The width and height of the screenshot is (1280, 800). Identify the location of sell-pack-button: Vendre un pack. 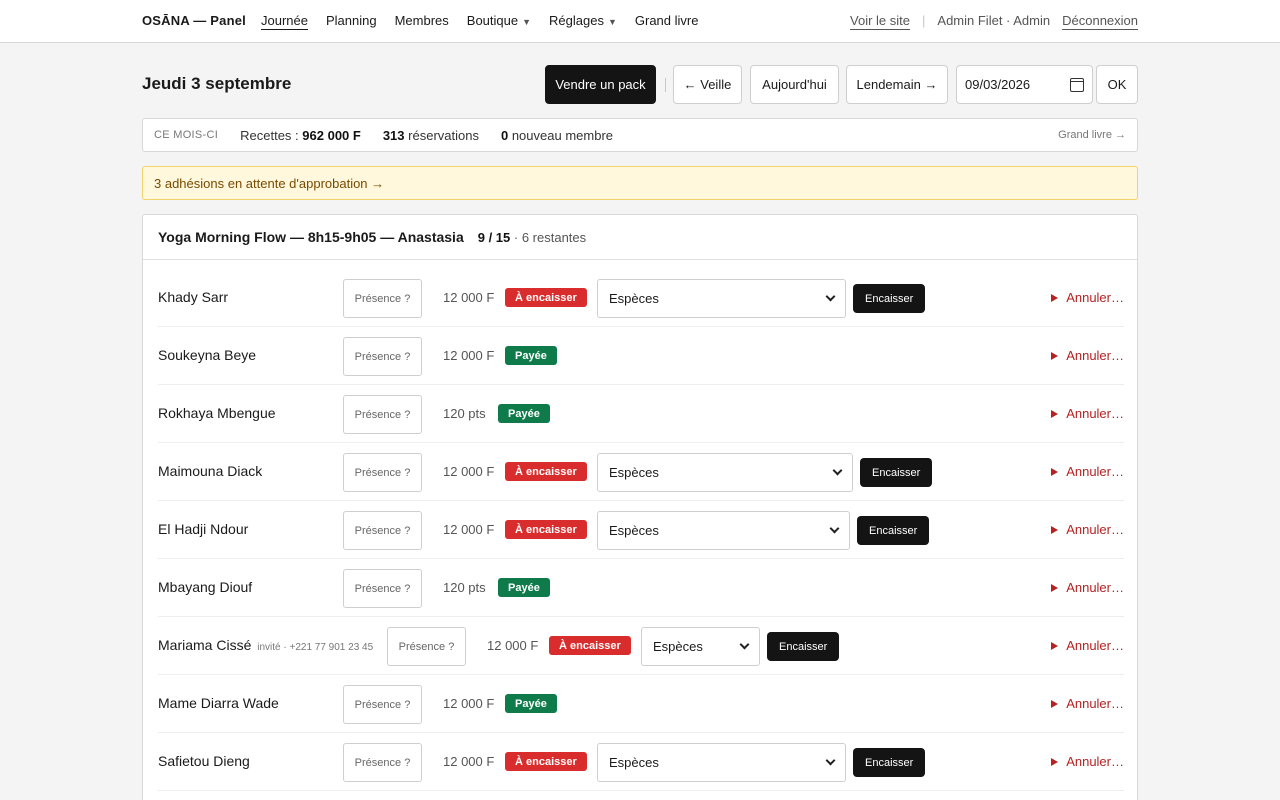
(600, 84).